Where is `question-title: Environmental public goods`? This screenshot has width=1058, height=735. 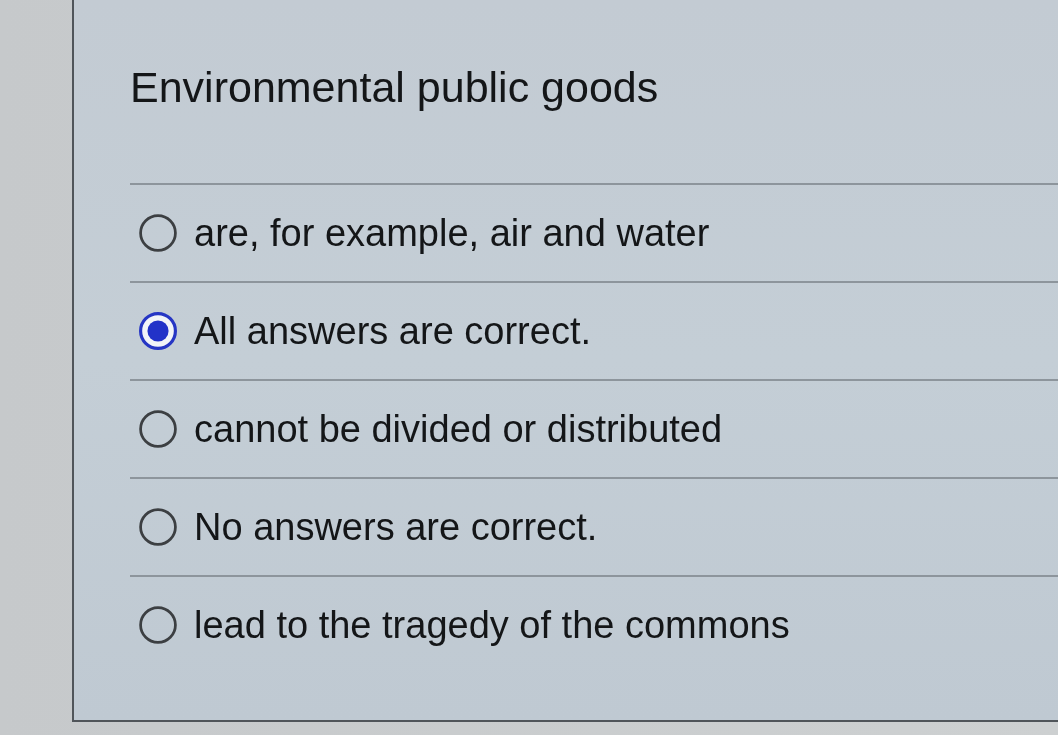
question-title: Environmental public goods is located at coordinates (394, 87).